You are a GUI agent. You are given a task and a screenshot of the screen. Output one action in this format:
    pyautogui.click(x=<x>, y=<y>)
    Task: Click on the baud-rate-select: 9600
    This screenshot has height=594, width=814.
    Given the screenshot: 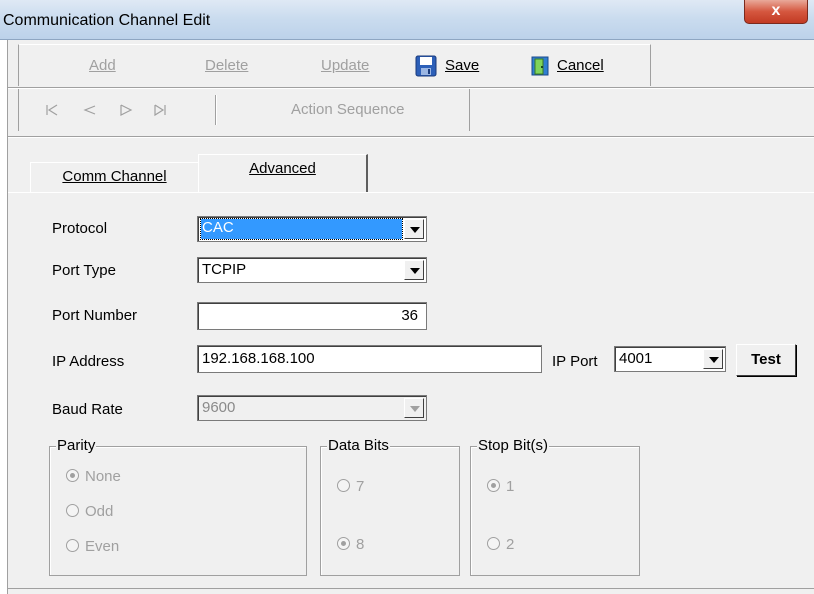 What is the action you would take?
    pyautogui.click(x=312, y=408)
    